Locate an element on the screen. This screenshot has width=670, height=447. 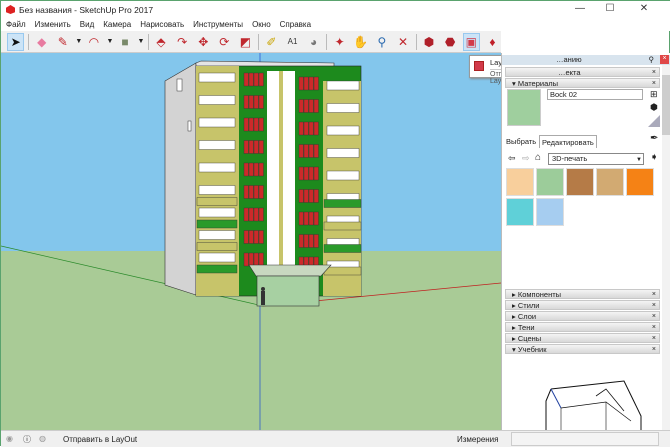
tray-close-button: × is located at coordinates (664, 59).